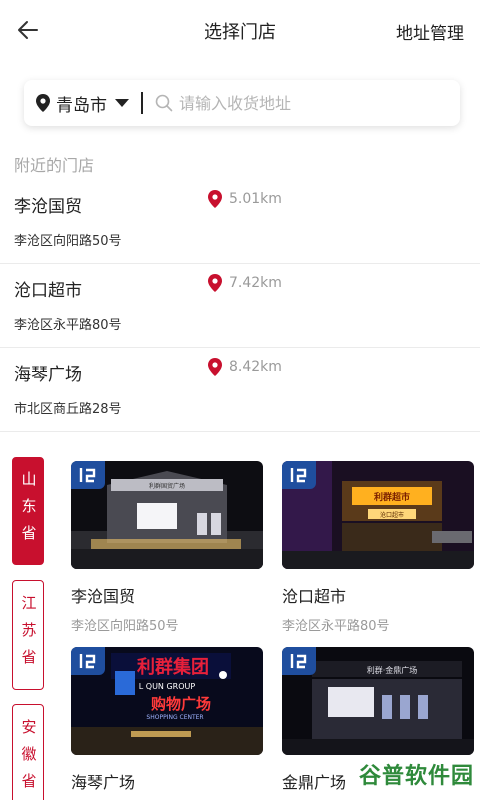 The height and width of the screenshot is (800, 480). What do you see at coordinates (122, 103) in the screenshot?
I see `caret-down-icon` at bounding box center [122, 103].